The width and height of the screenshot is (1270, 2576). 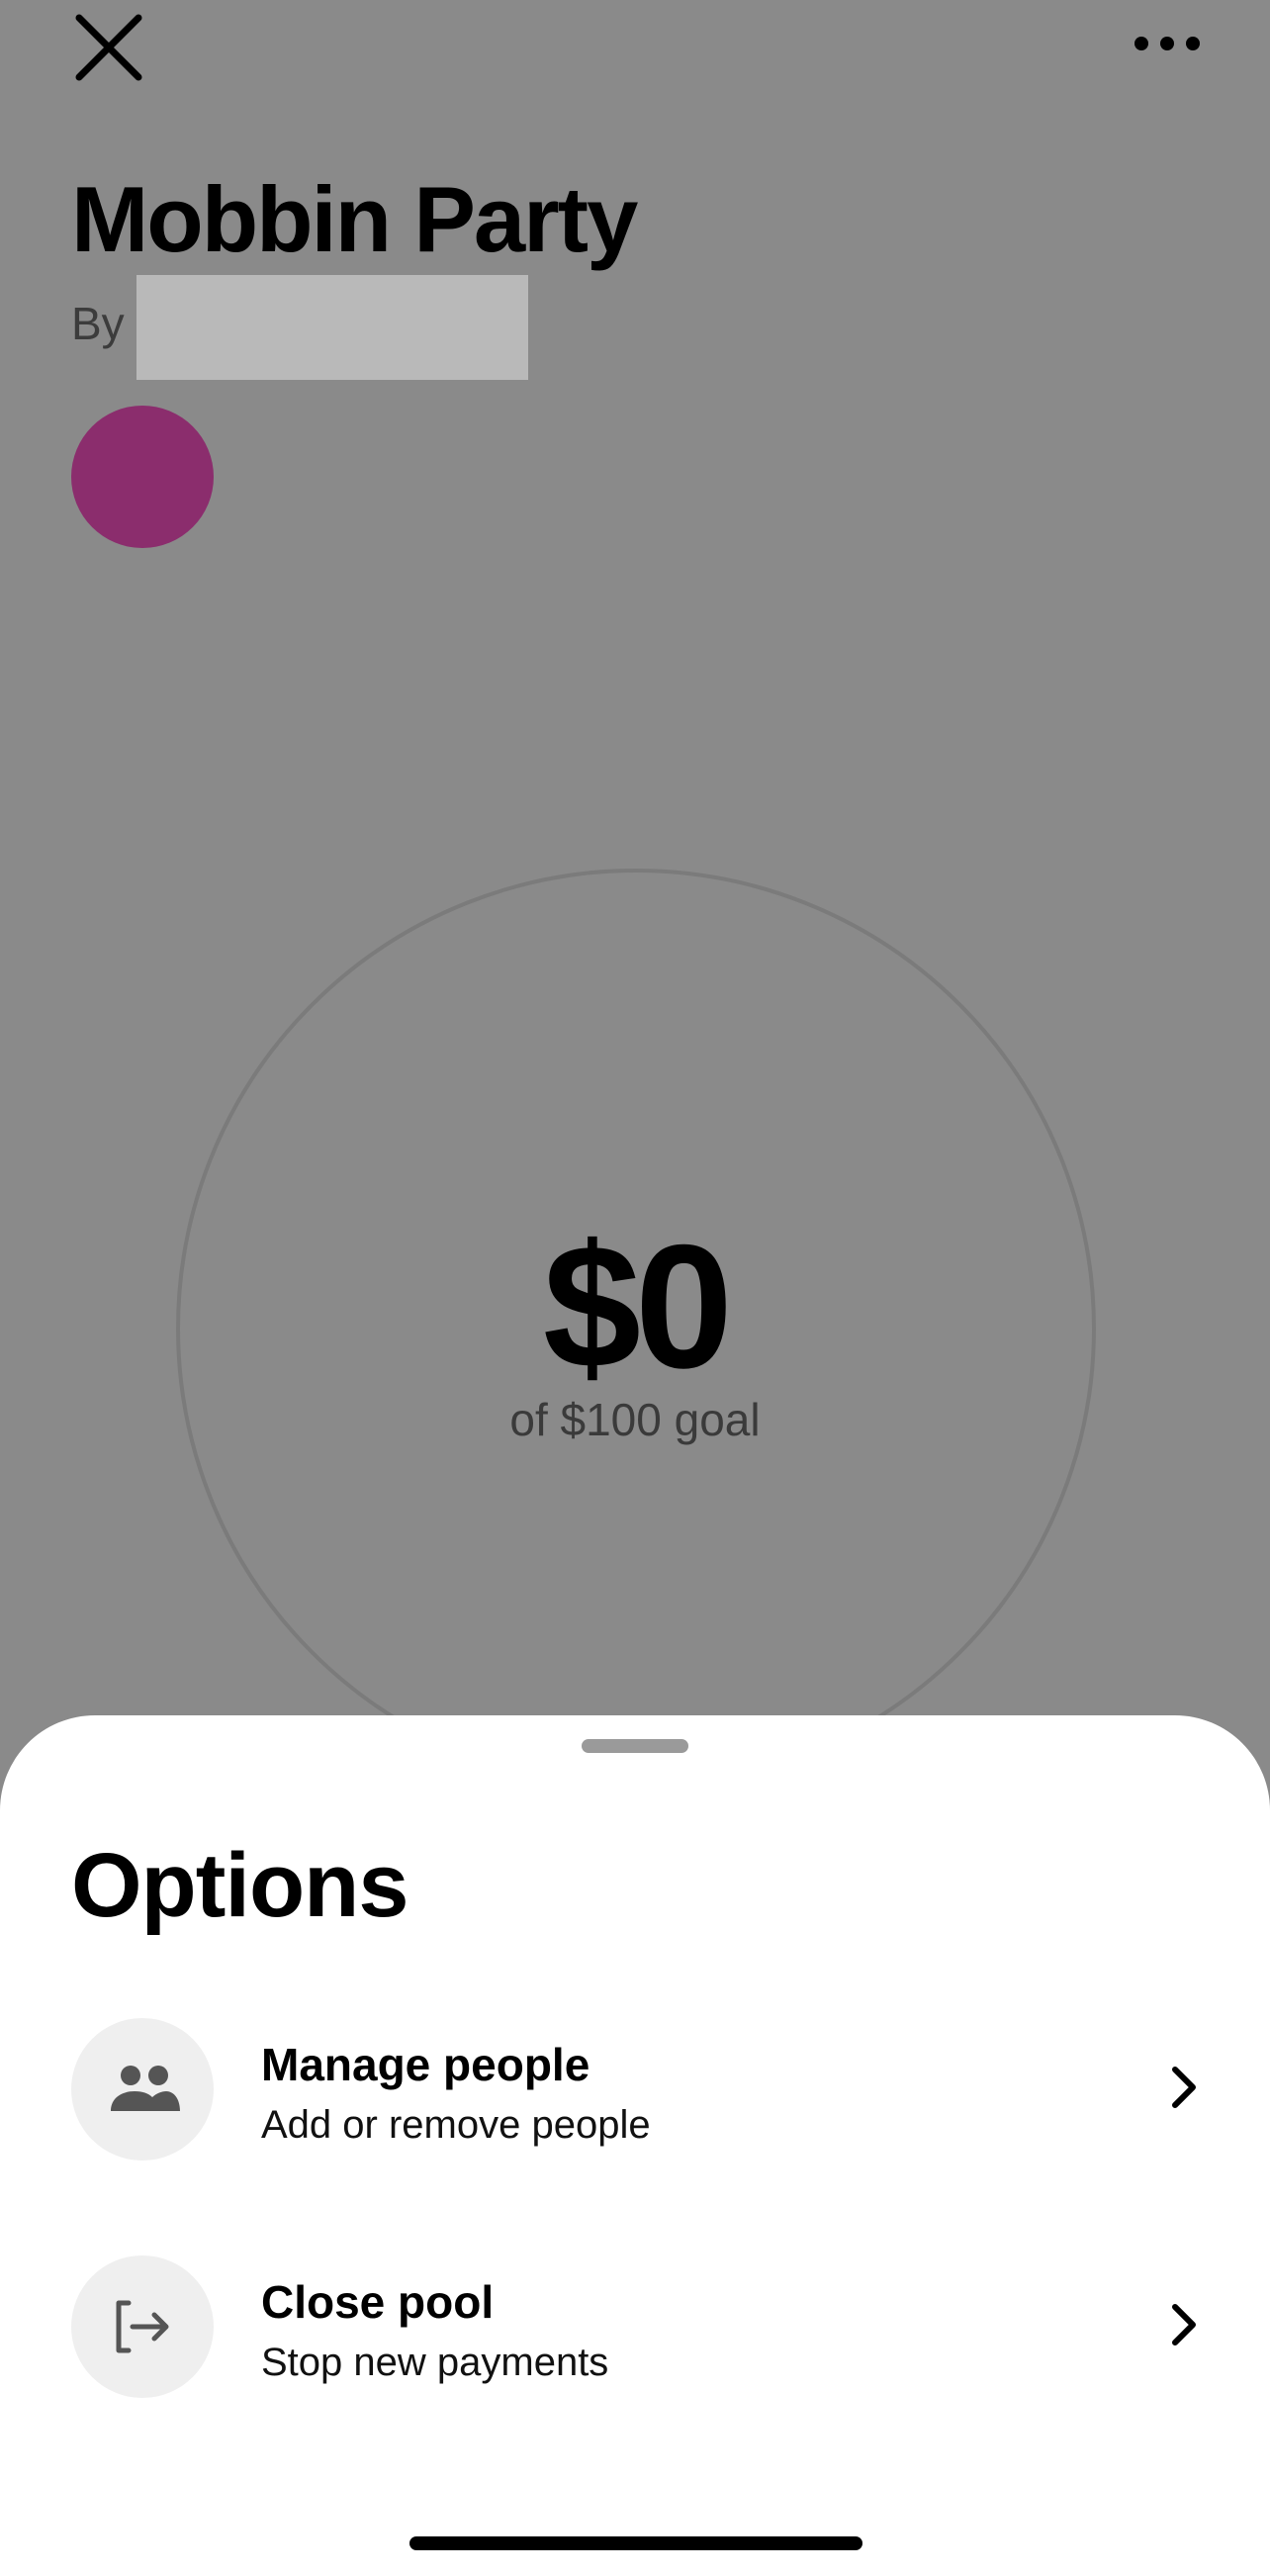 What do you see at coordinates (635, 1419) in the screenshot?
I see `goal-text: of $100 goal` at bounding box center [635, 1419].